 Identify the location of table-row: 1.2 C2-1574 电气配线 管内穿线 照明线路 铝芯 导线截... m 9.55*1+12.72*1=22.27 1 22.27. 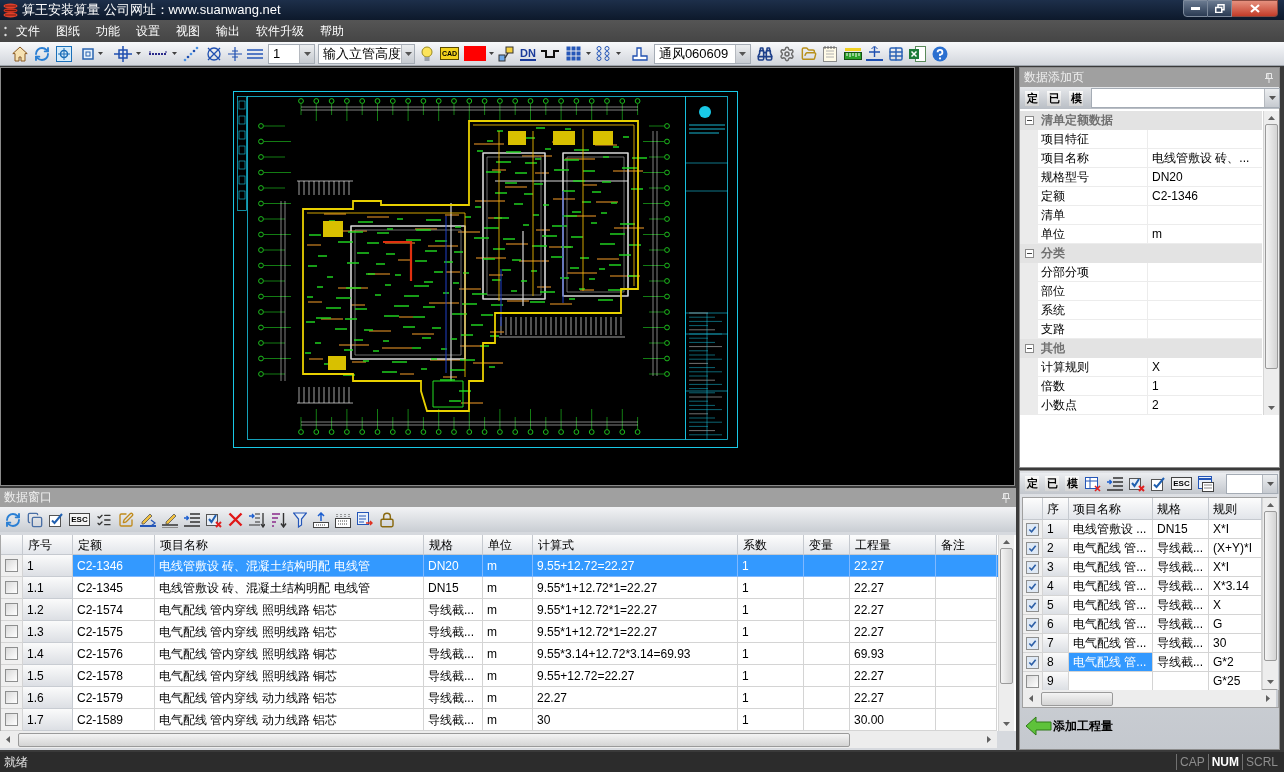
(499, 610).